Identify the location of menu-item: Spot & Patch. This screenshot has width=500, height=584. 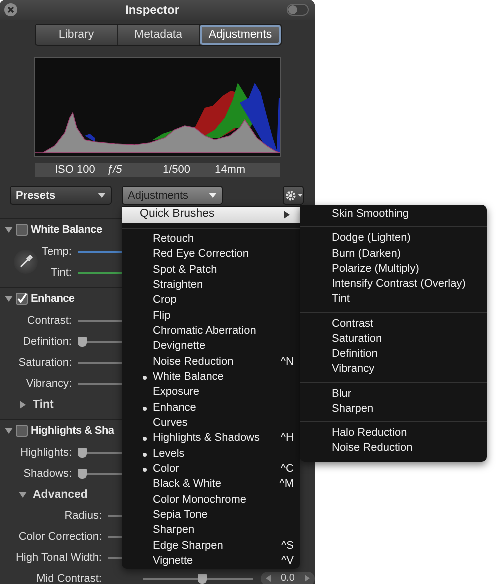
(211, 270).